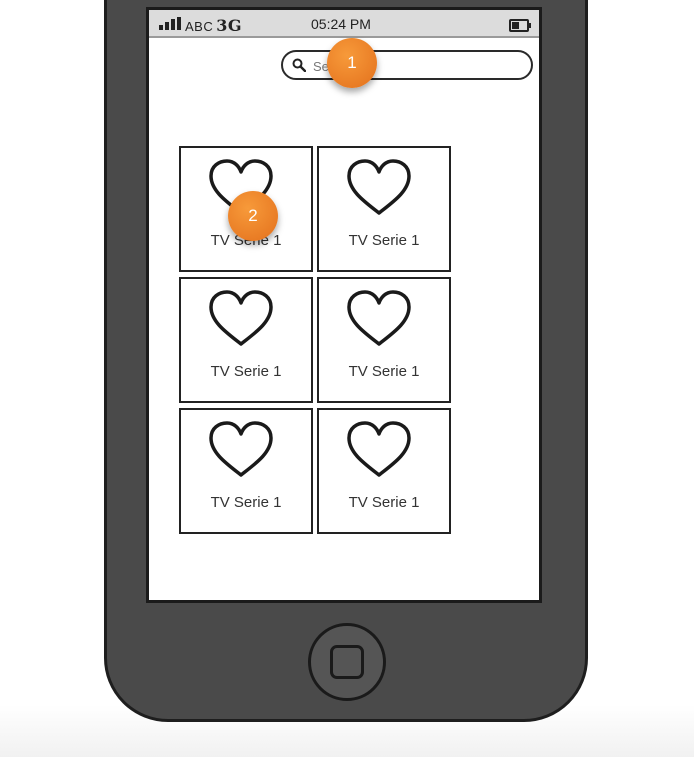 Image resolution: width=694 pixels, height=757 pixels. I want to click on callout-badge: 2, so click(253, 216).